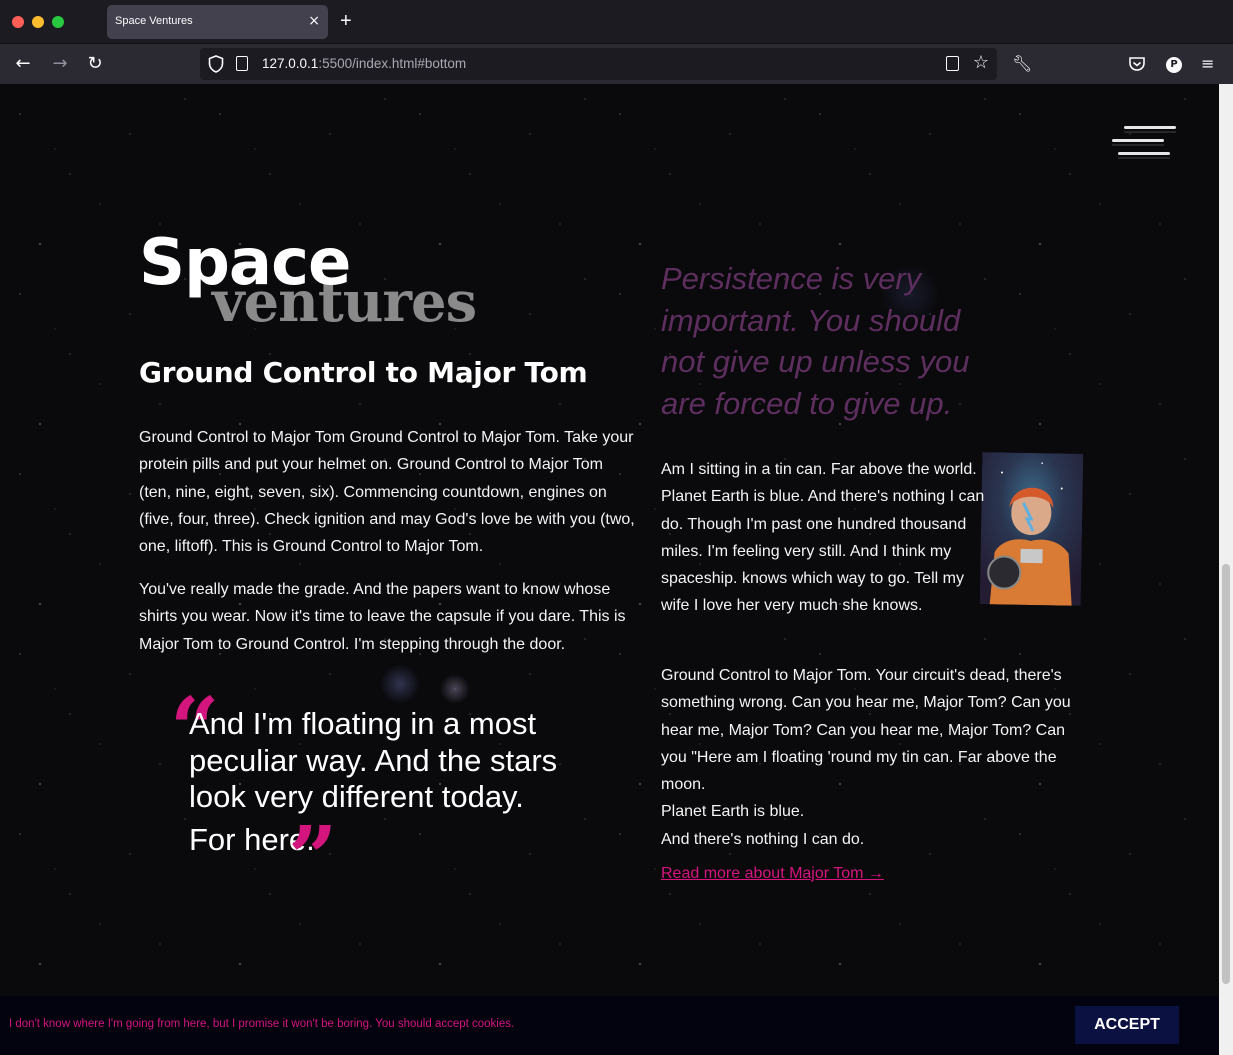 The width and height of the screenshot is (1233, 1055). Describe the element at coordinates (1031, 529) in the screenshot. I see `astronaut-portrait-image` at that location.